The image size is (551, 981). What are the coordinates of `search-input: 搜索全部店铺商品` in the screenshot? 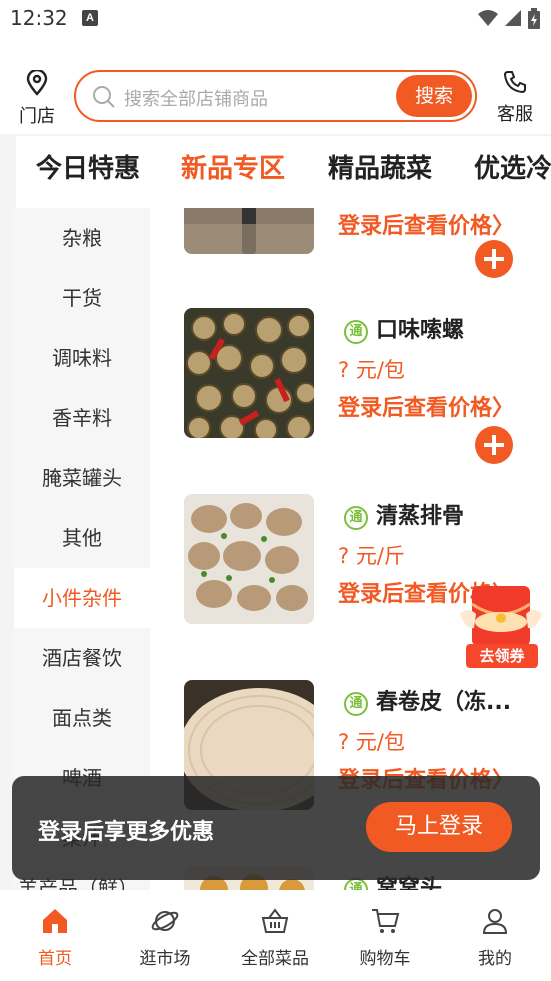 It's located at (196, 98).